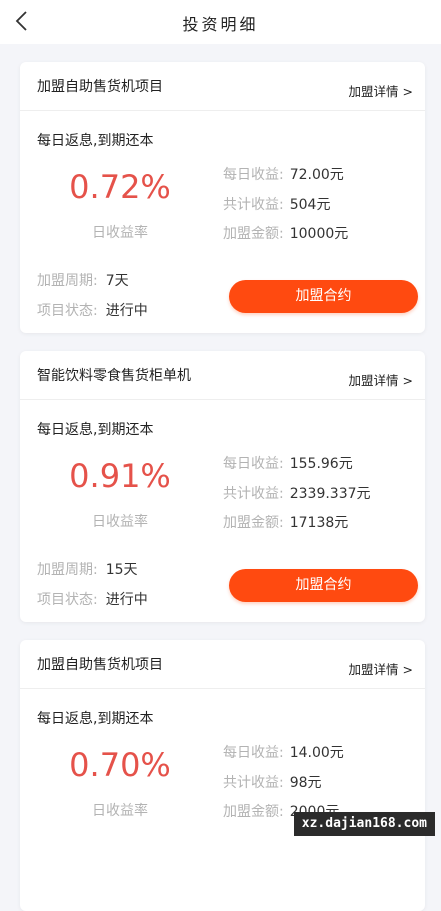 The width and height of the screenshot is (441, 911). I want to click on amount-value: 10000元, so click(319, 234).